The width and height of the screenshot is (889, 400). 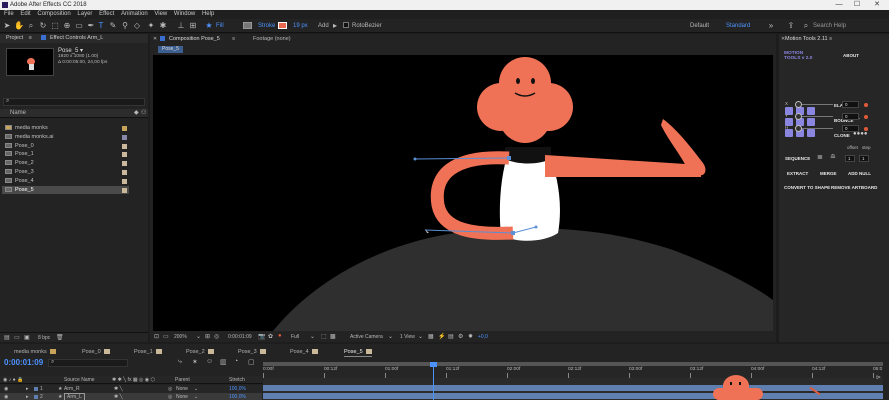 I want to click on graph-editor-icon: ▢, so click(x=251, y=362).